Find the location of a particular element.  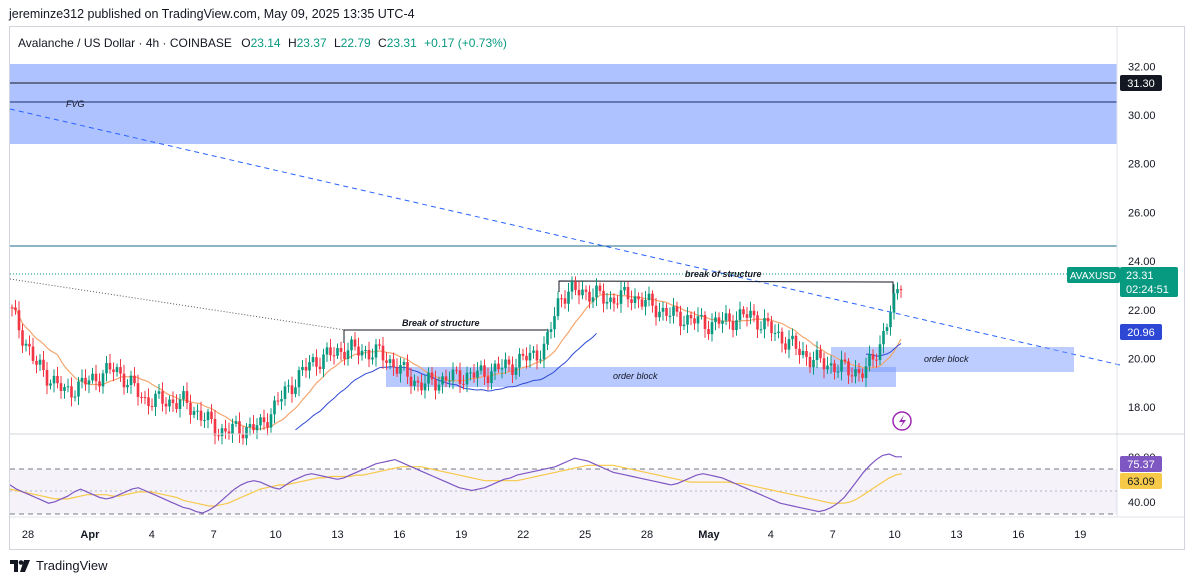

low-value: 22.79 is located at coordinates (356, 43).